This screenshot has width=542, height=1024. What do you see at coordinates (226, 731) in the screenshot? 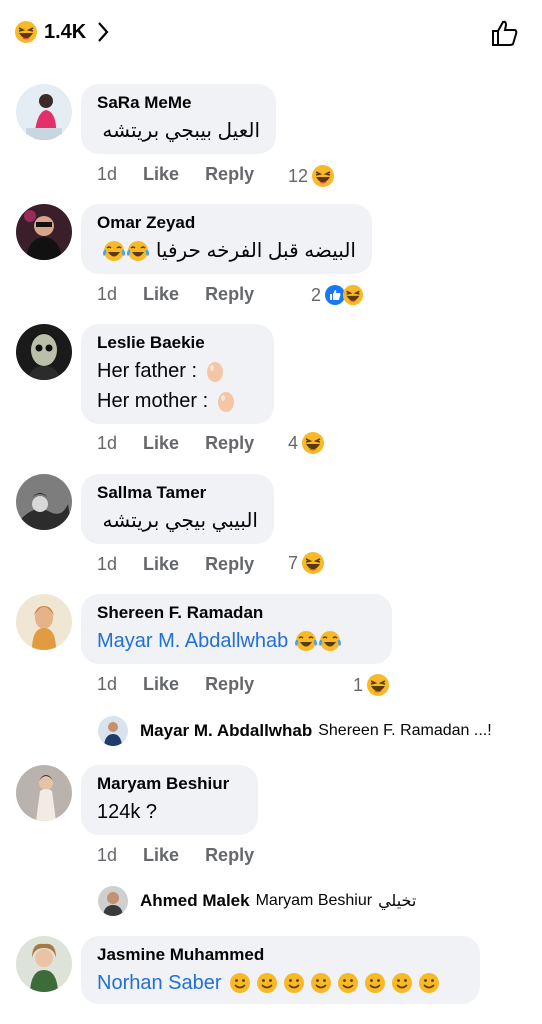
I see `reply-author-name: Mayar M. Abdallwhab` at bounding box center [226, 731].